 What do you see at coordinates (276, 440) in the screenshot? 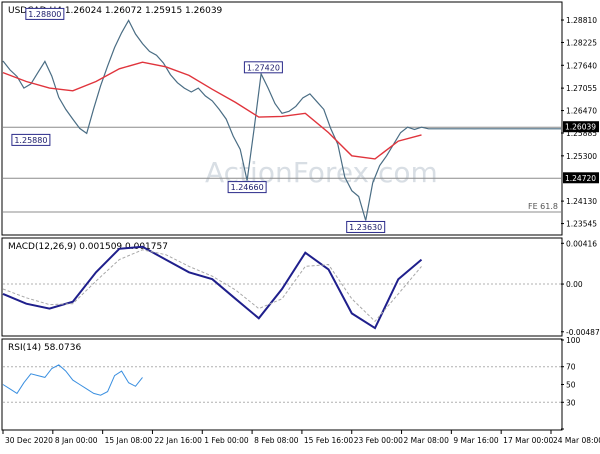
I see `x-tick-label-5: 8 Feb 08:00` at bounding box center [276, 440].